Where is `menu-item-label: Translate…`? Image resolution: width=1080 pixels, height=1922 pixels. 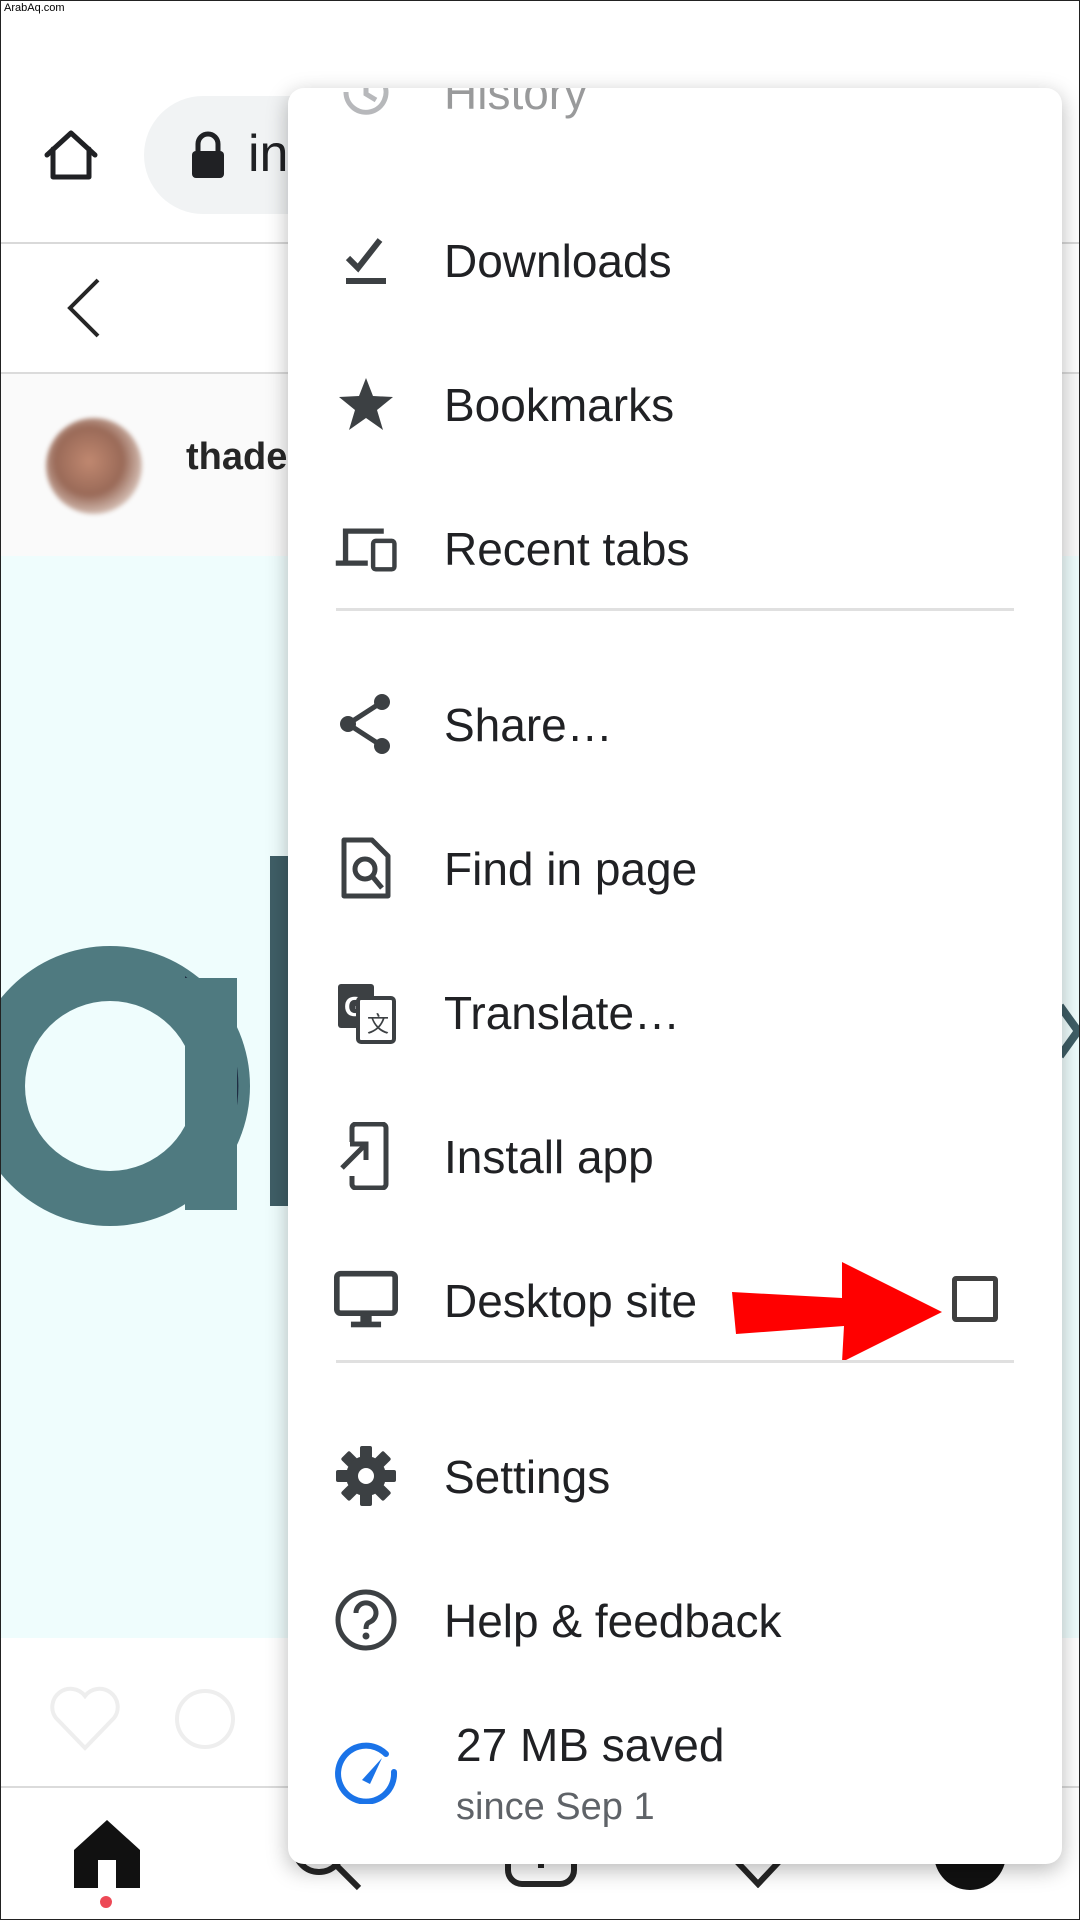 menu-item-label: Translate… is located at coordinates (562, 1013).